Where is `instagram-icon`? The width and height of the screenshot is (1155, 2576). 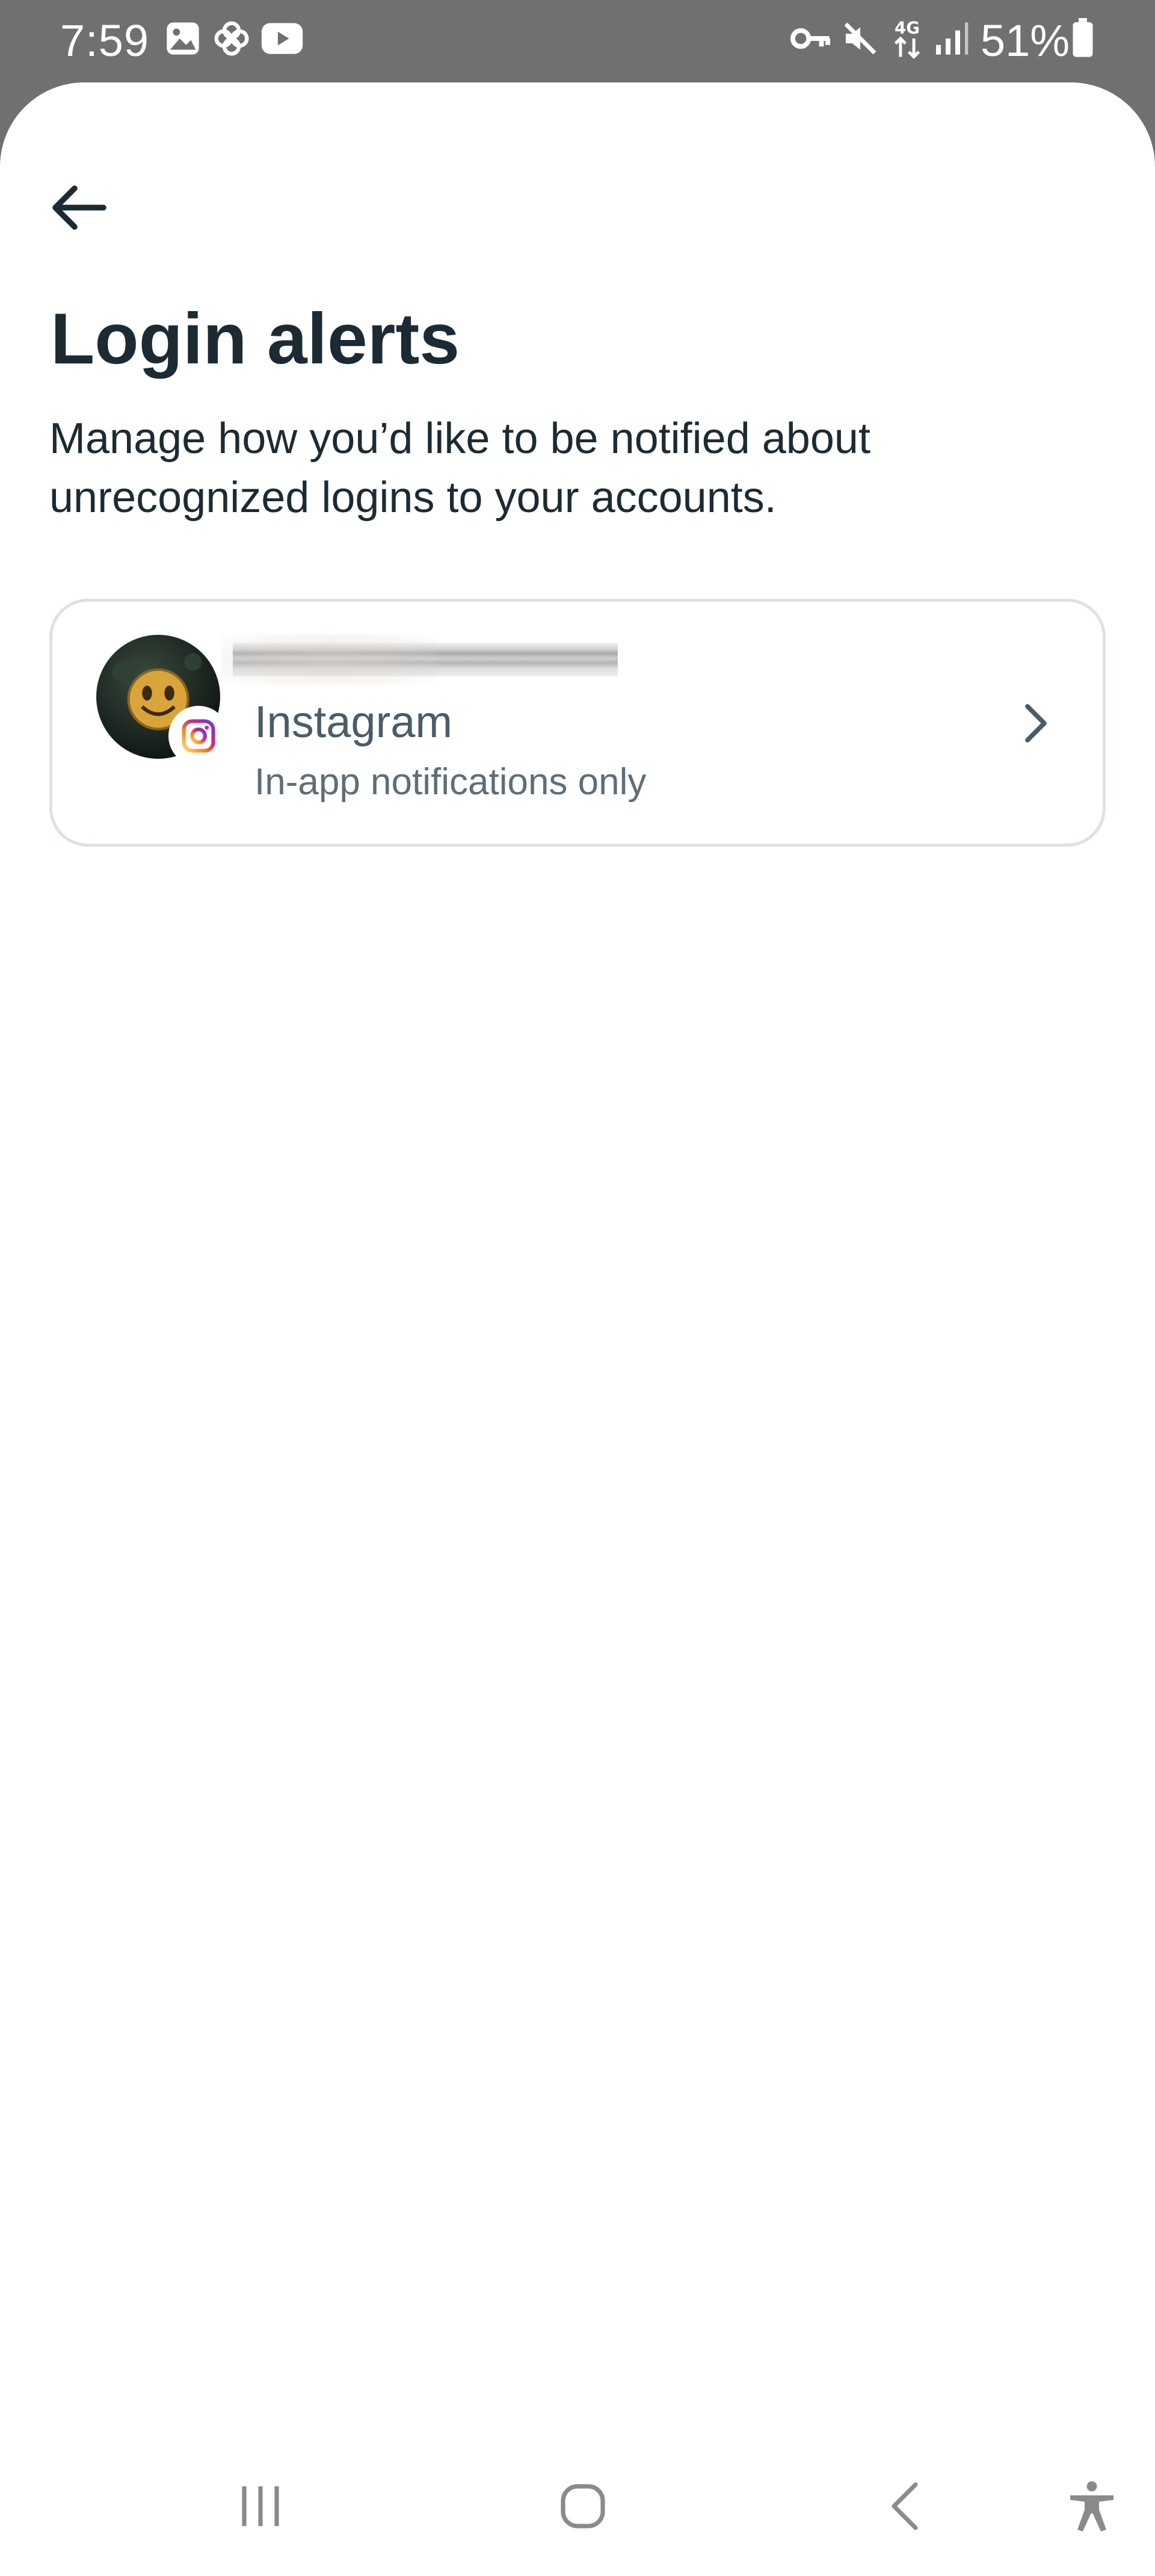
instagram-icon is located at coordinates (199, 736).